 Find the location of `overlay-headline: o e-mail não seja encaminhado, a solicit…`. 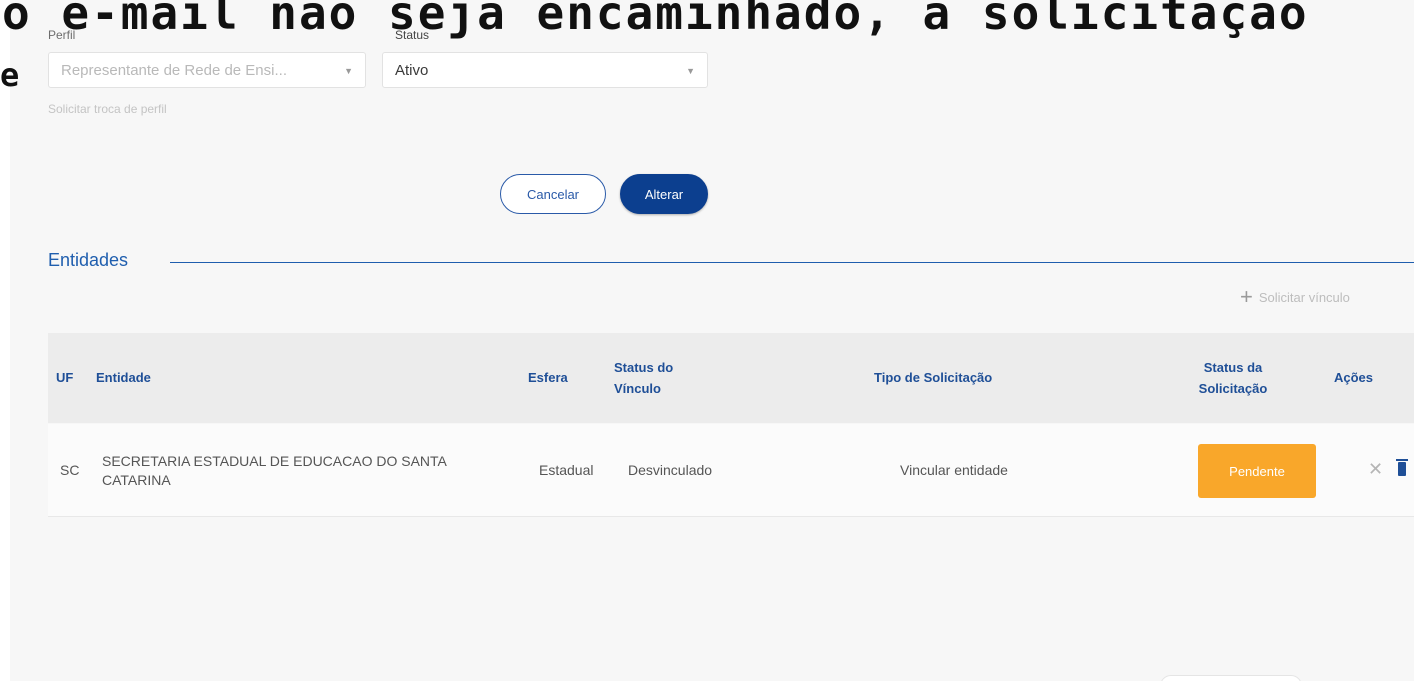

overlay-headline: o e-mail não seja encaminhado, a solicit… is located at coordinates (655, 20).